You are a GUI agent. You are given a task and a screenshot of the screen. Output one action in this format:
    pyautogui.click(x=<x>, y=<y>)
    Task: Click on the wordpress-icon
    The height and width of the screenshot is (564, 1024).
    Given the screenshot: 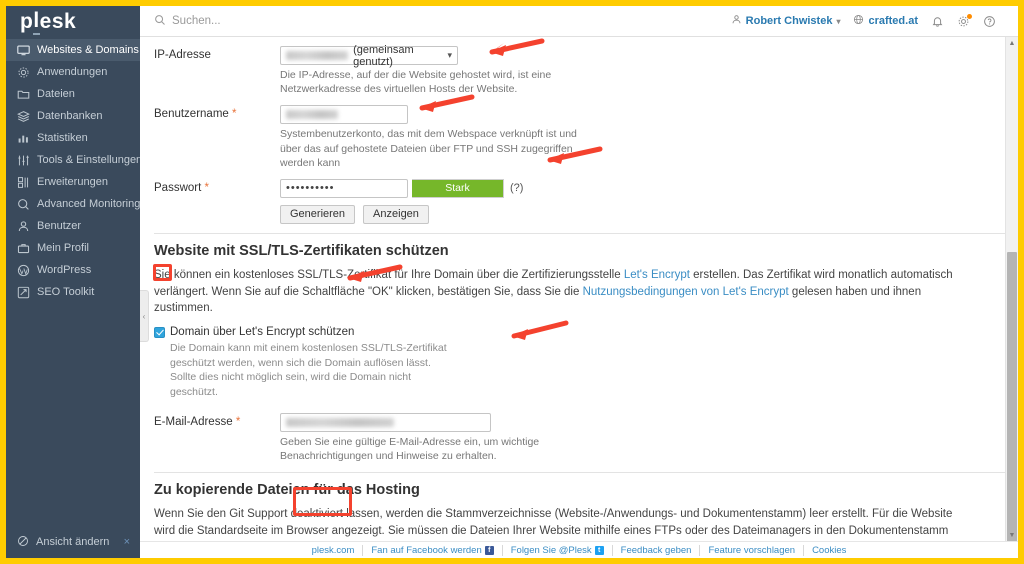 What is the action you would take?
    pyautogui.click(x=23, y=270)
    